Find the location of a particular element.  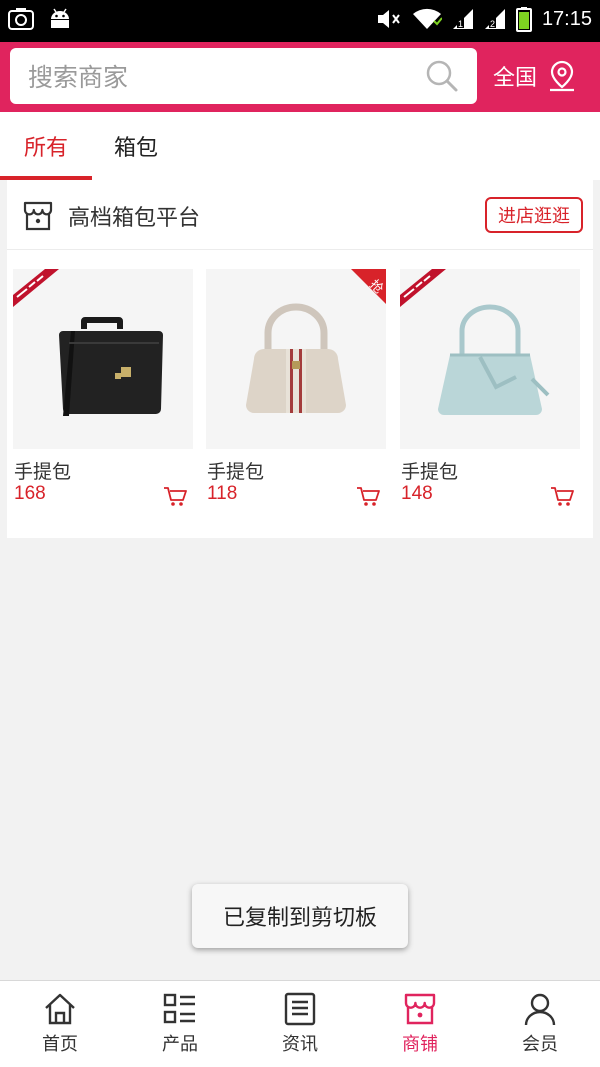

nav-news-label: 资讯 is located at coordinates (300, 1044).